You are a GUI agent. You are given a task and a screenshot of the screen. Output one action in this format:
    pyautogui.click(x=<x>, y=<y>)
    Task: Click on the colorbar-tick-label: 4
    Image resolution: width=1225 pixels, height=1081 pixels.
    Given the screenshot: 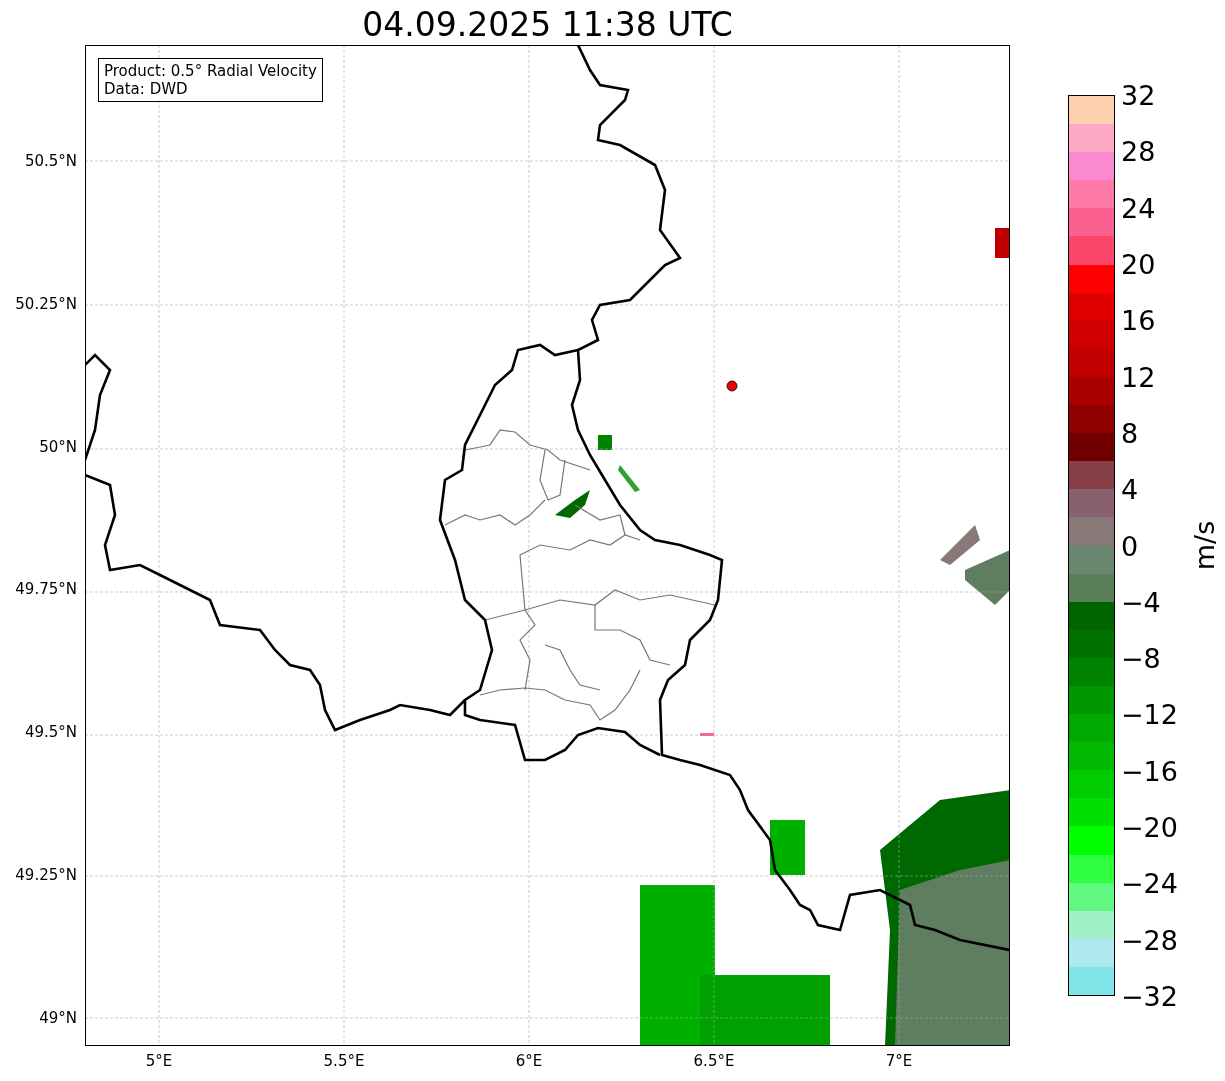 What is the action you would take?
    pyautogui.click(x=1130, y=489)
    